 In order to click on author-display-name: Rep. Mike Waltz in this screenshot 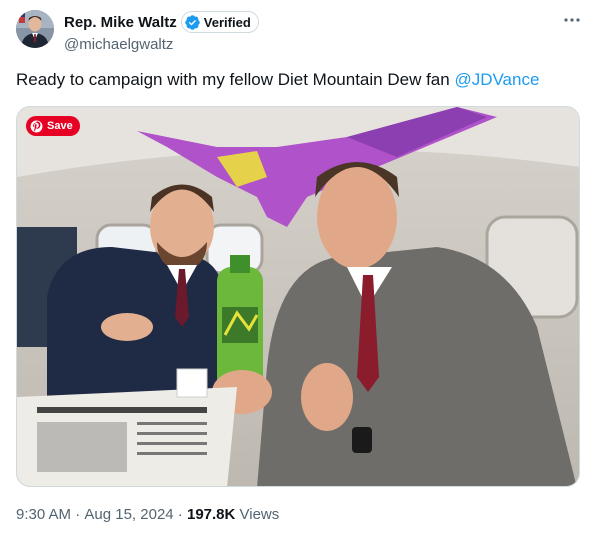, I will do `click(120, 22)`.